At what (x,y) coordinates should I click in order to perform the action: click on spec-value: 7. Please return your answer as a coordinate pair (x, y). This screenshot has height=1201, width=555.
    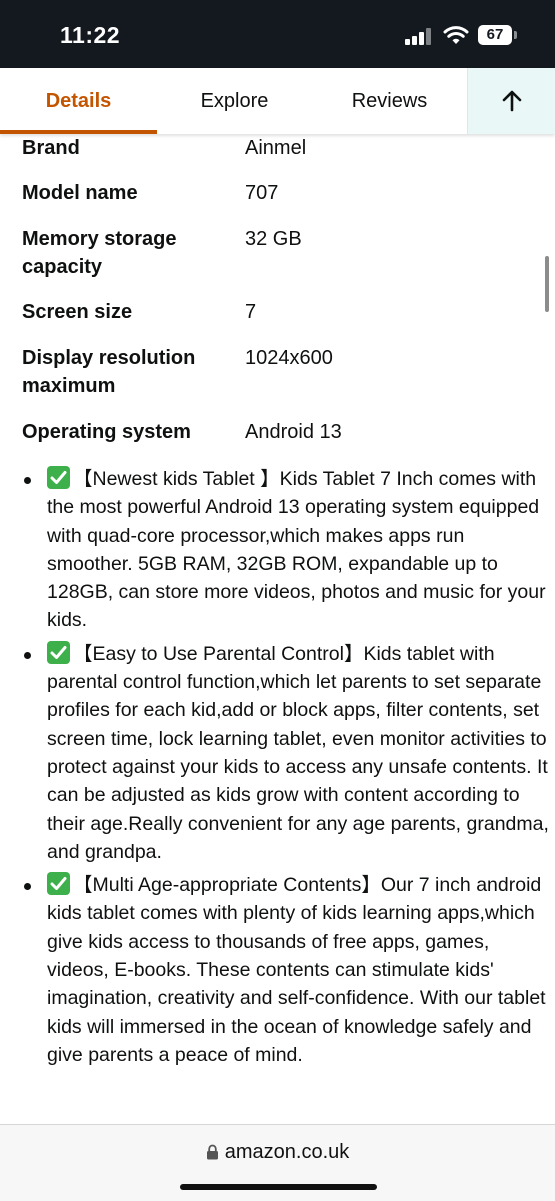
    Looking at the image, I should click on (251, 312).